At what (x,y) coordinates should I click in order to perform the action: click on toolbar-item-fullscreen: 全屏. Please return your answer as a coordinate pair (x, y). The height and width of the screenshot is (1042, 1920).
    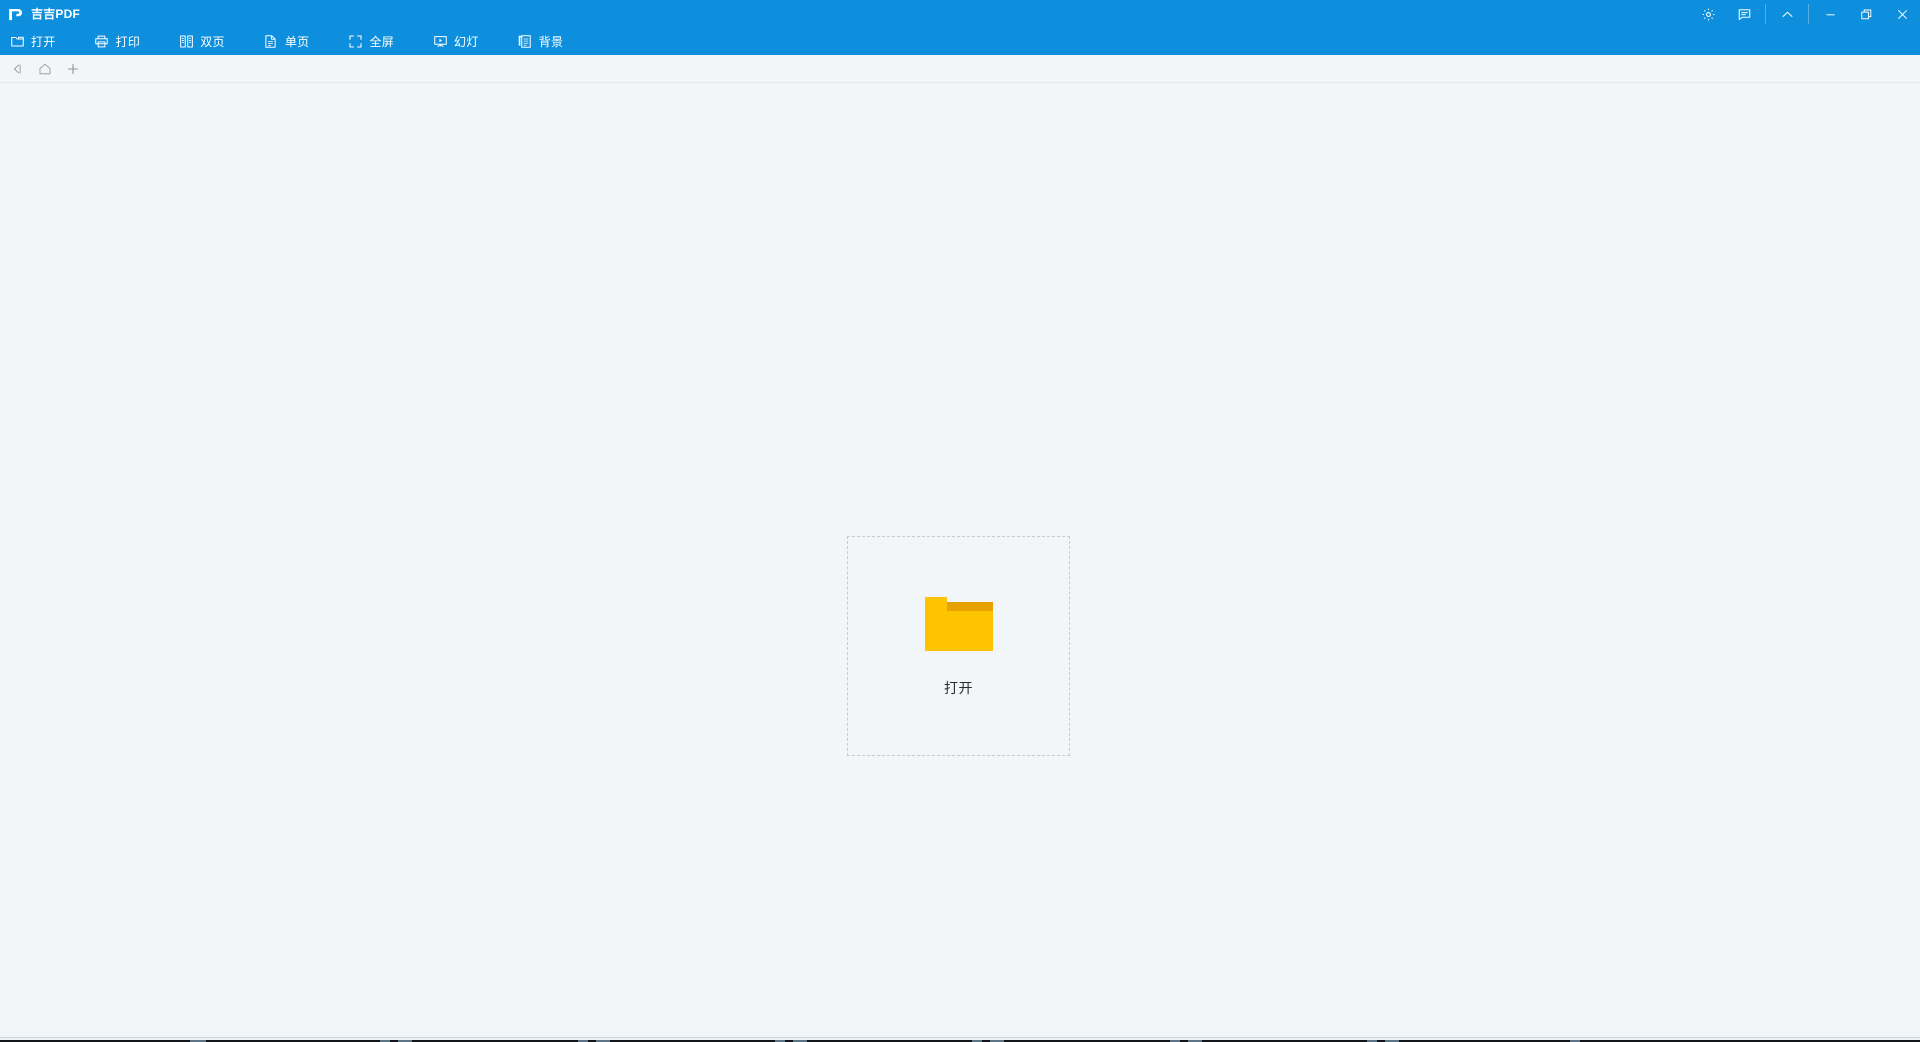
    Looking at the image, I should click on (374, 41).